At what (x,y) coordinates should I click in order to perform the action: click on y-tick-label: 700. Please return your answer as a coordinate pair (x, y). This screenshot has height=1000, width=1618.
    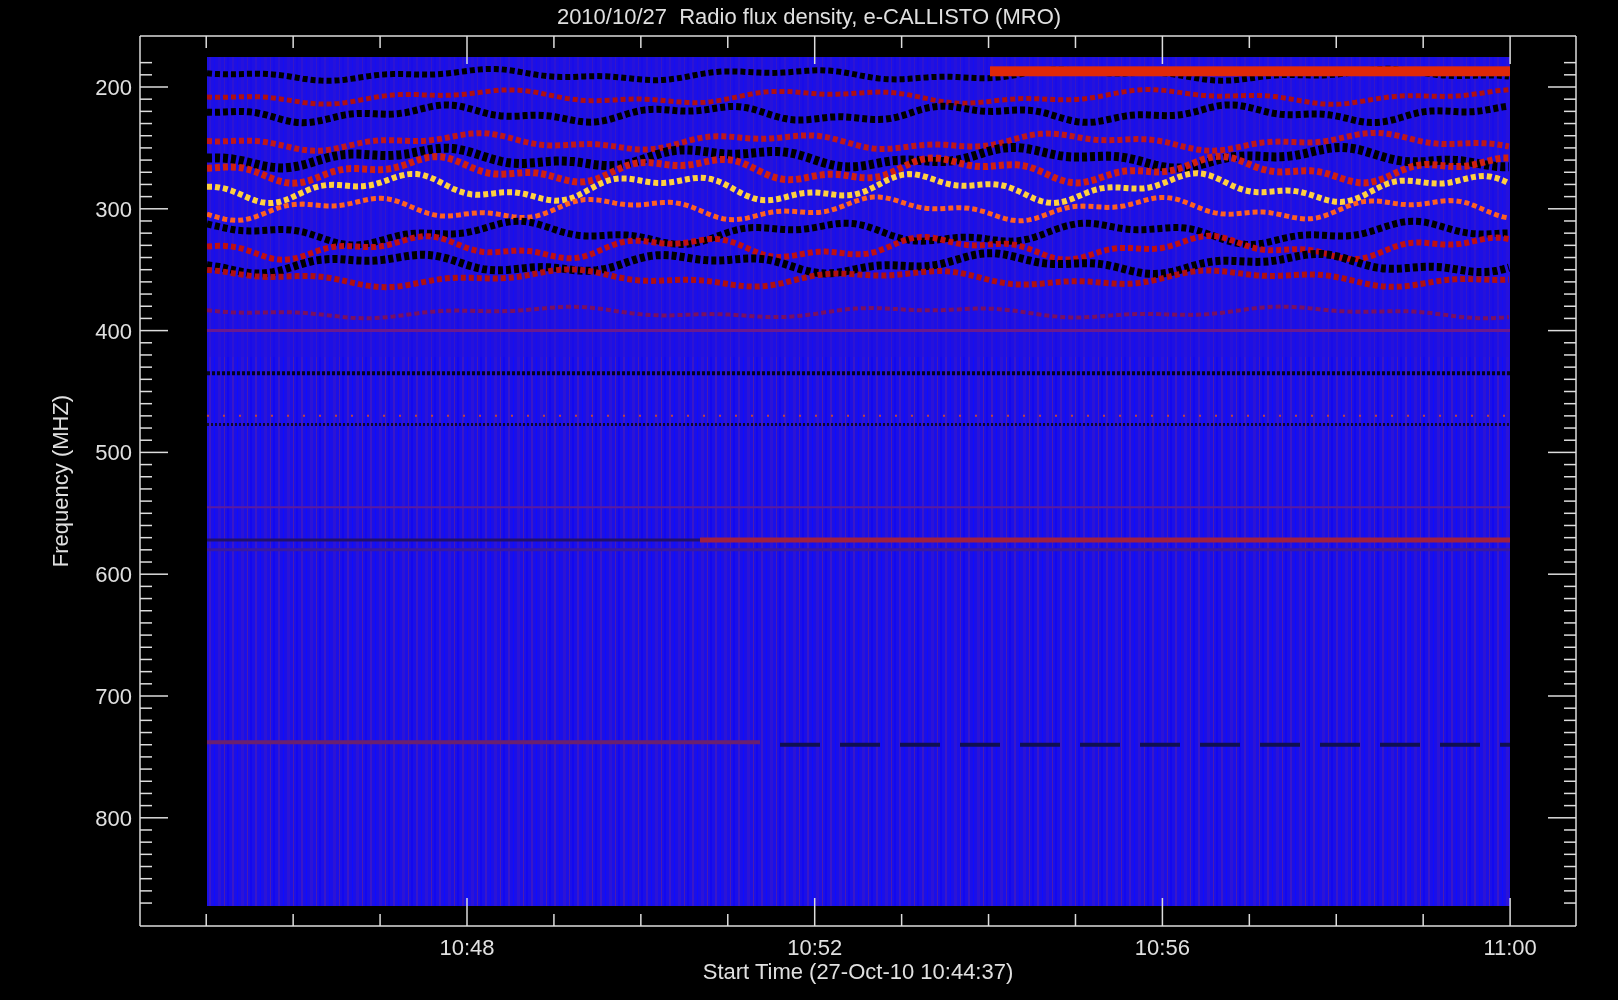
    Looking at the image, I should click on (113, 696).